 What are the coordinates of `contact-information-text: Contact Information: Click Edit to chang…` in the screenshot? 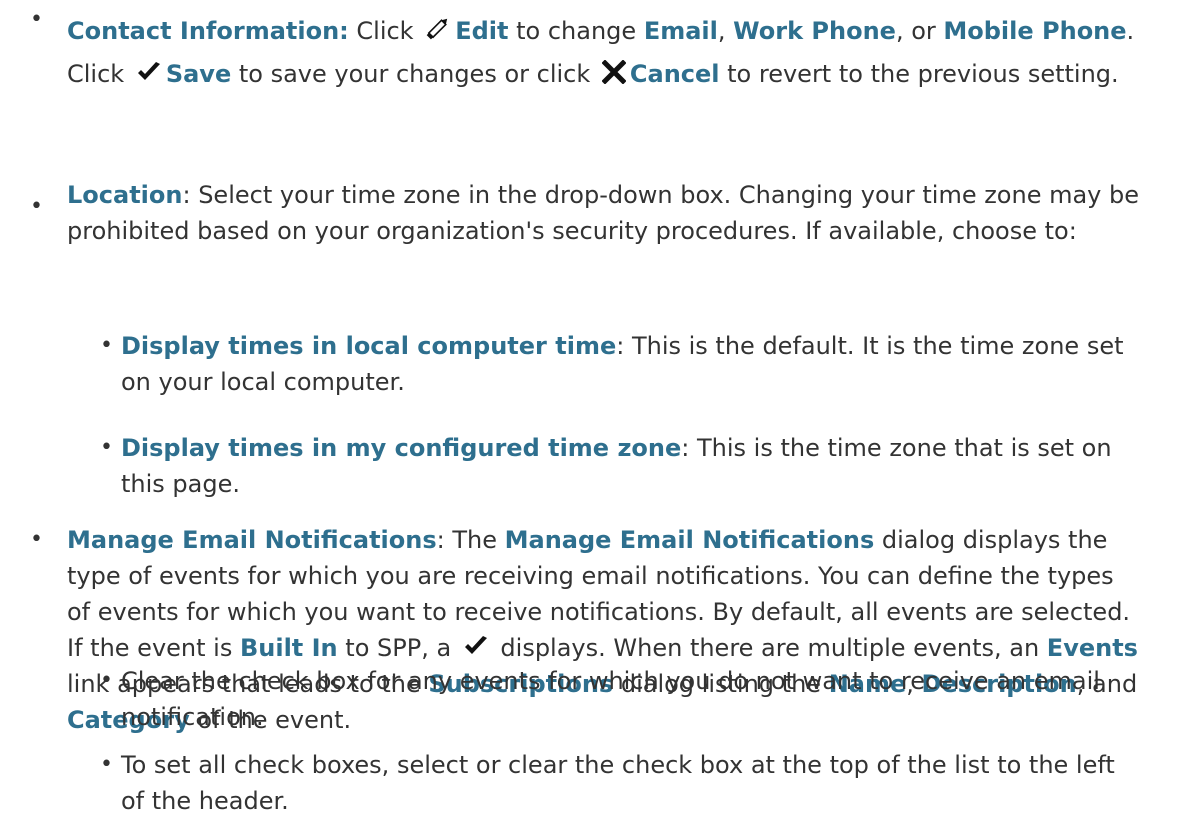 It's located at (601, 51).